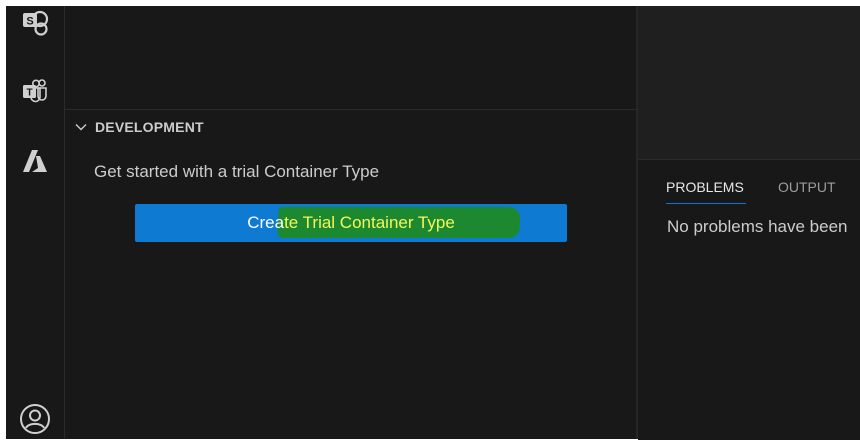 The image size is (860, 440). I want to click on sharepoint-letter: S, so click(29, 22).